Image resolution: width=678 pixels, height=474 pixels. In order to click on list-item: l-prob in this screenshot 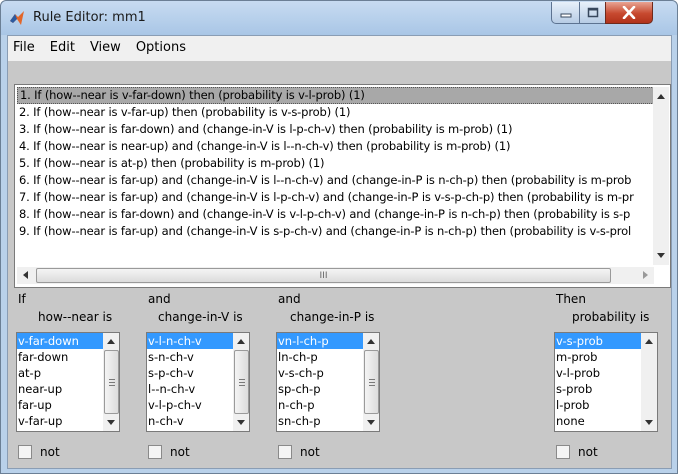, I will do `click(598, 405)`.